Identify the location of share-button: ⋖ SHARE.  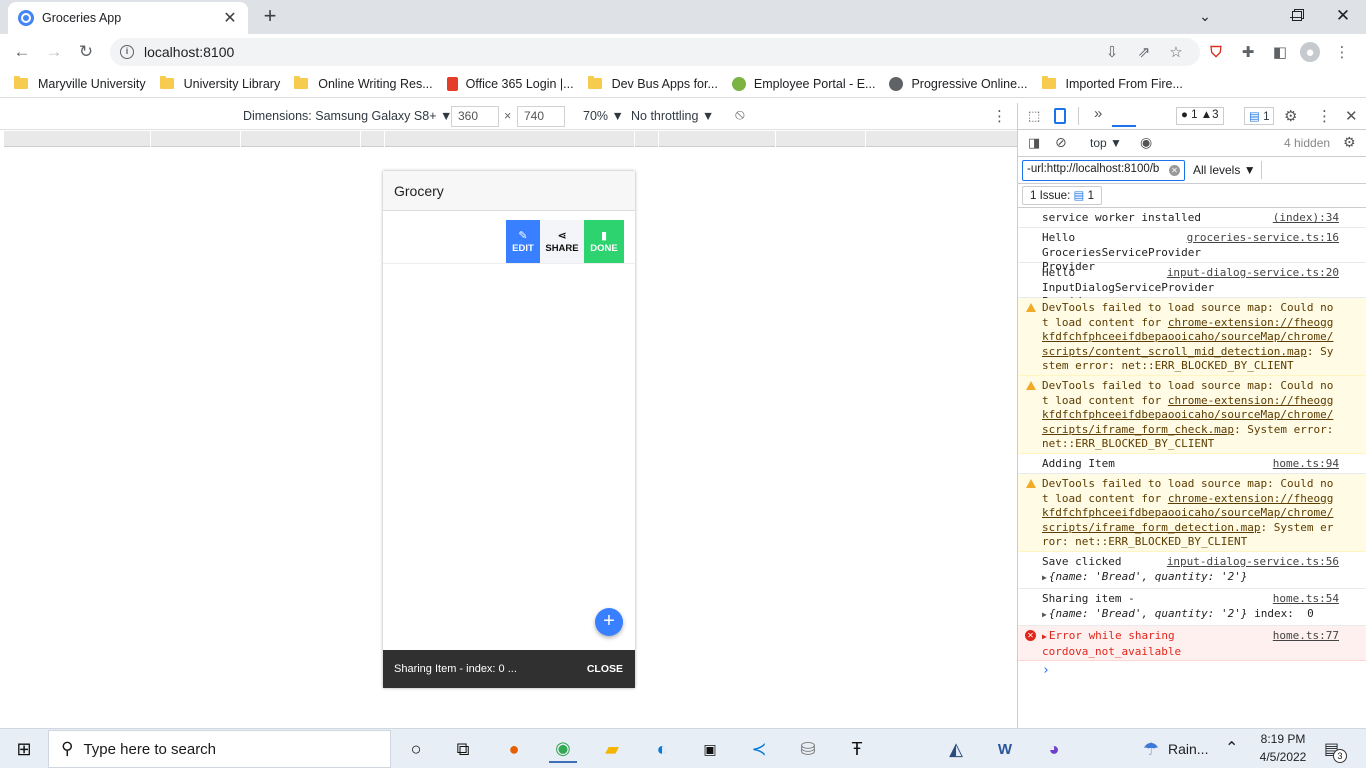
(562, 241).